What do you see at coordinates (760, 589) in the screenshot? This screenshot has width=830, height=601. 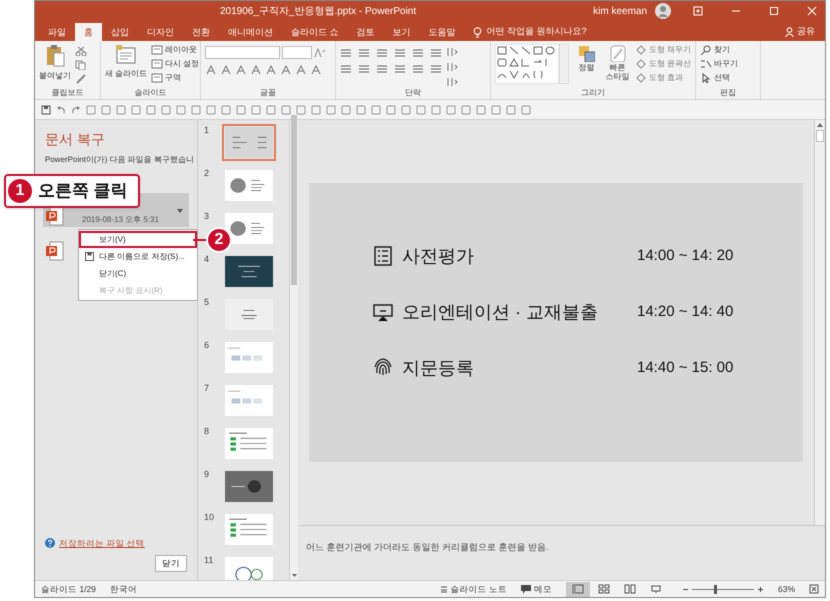 I see `plus-icon` at bounding box center [760, 589].